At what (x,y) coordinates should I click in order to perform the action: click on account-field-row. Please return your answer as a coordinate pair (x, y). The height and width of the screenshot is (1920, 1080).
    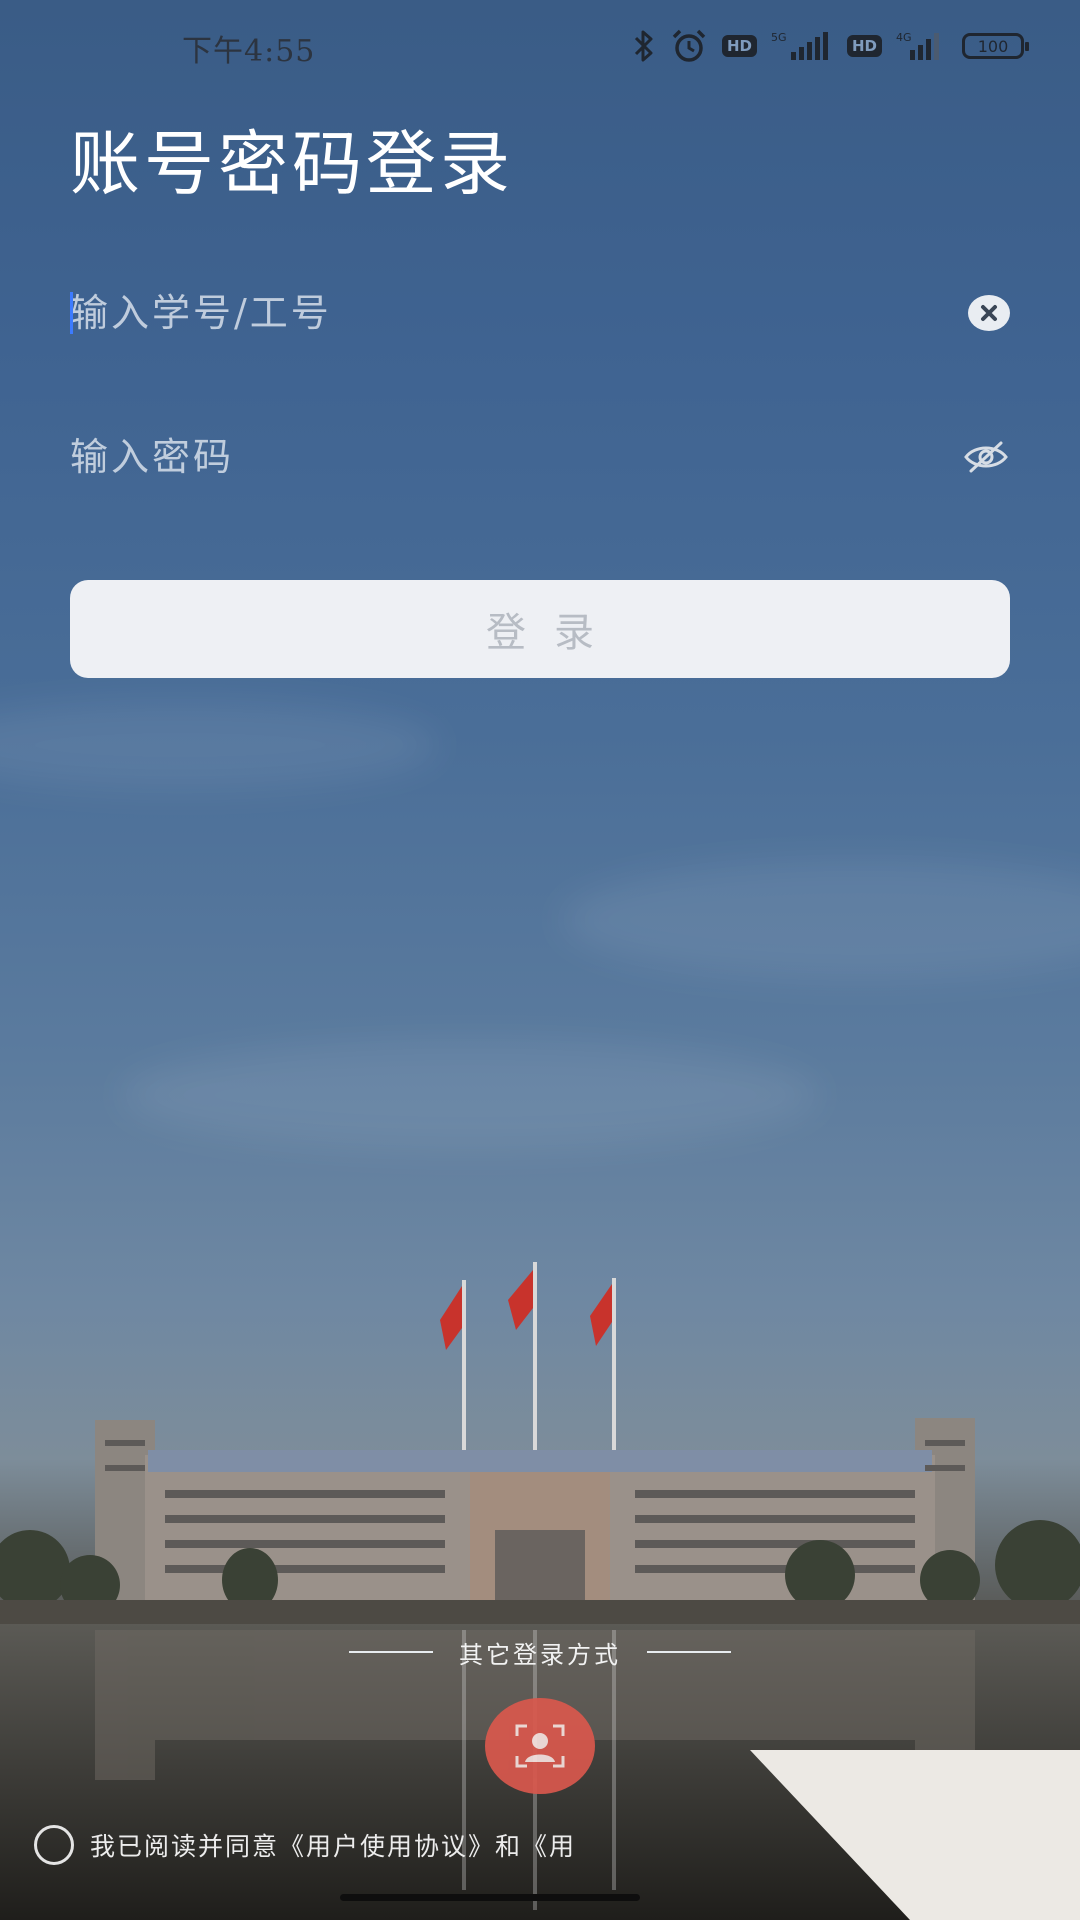
    Looking at the image, I should click on (540, 313).